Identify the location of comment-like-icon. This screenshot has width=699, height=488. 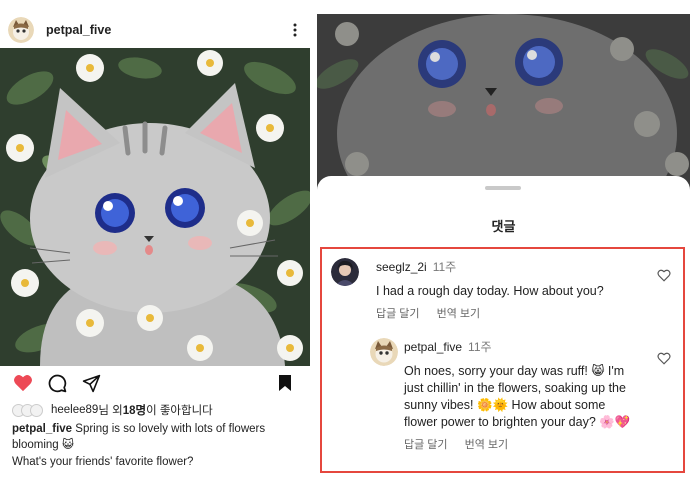
(664, 276).